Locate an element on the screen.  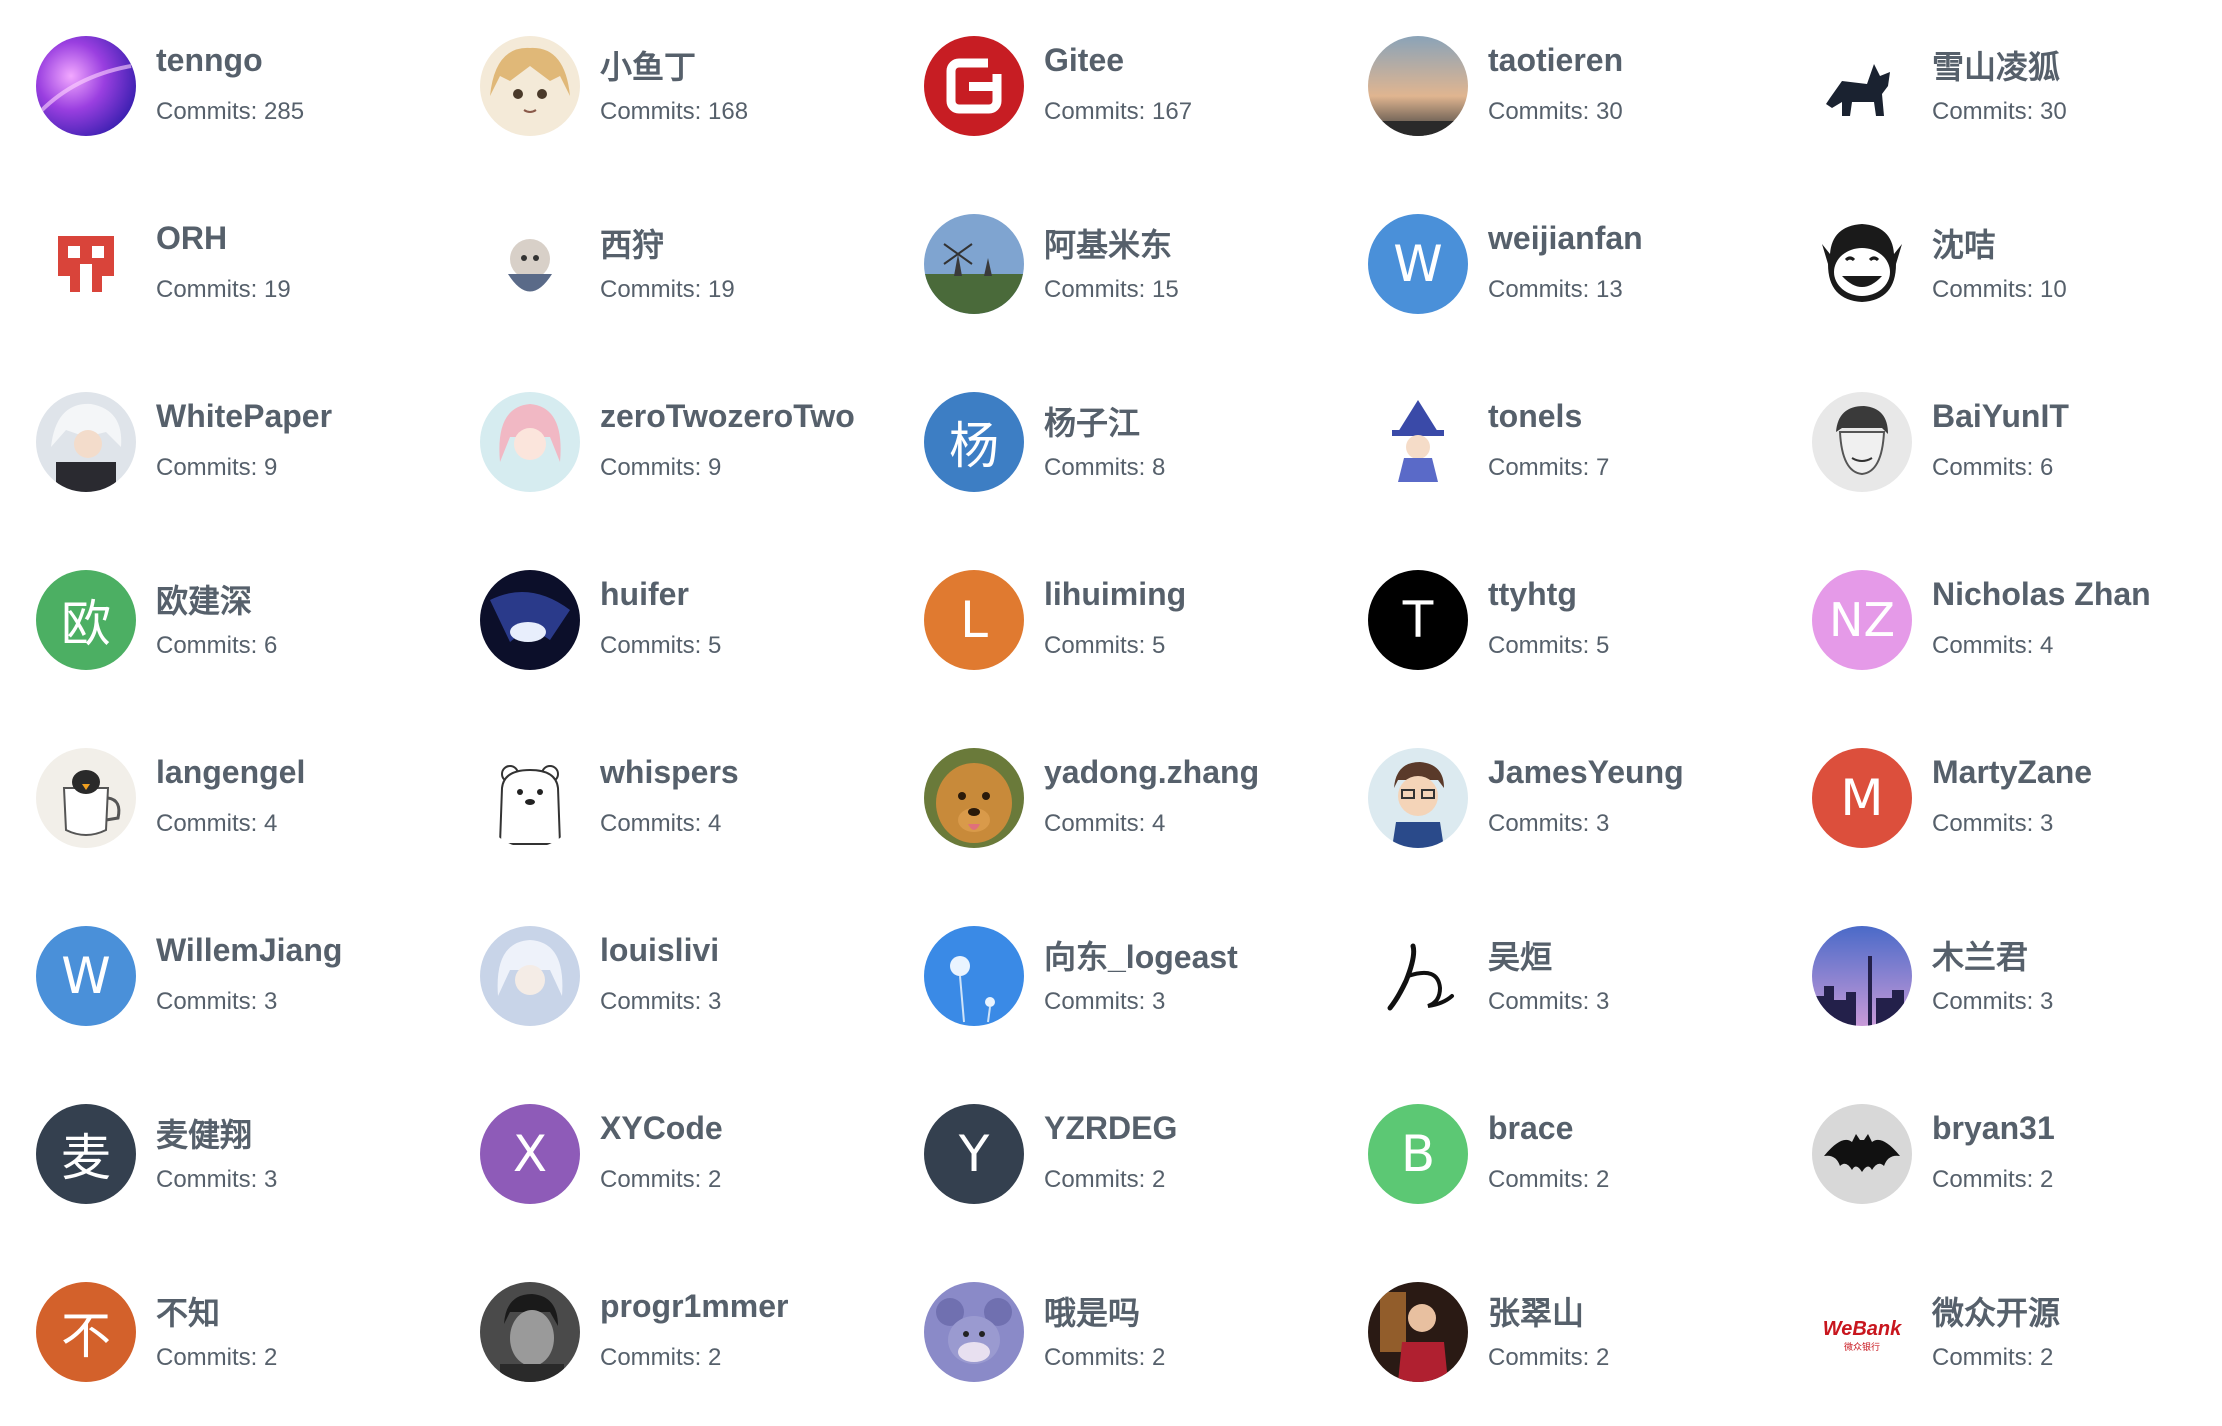
contributor-card: Y YZRDEG Commits: 2 is located at coordinates (1110, 1159).